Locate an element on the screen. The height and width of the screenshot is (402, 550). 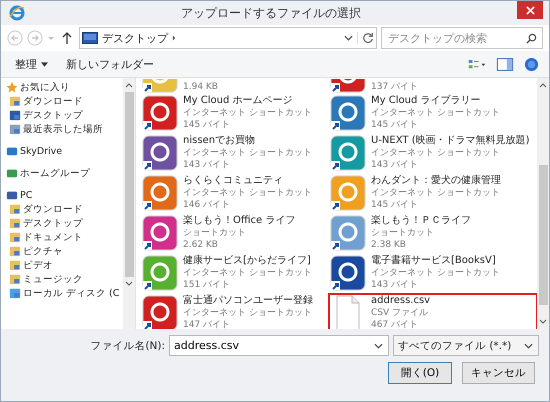
file-size: 1.94 KB is located at coordinates (200, 87).